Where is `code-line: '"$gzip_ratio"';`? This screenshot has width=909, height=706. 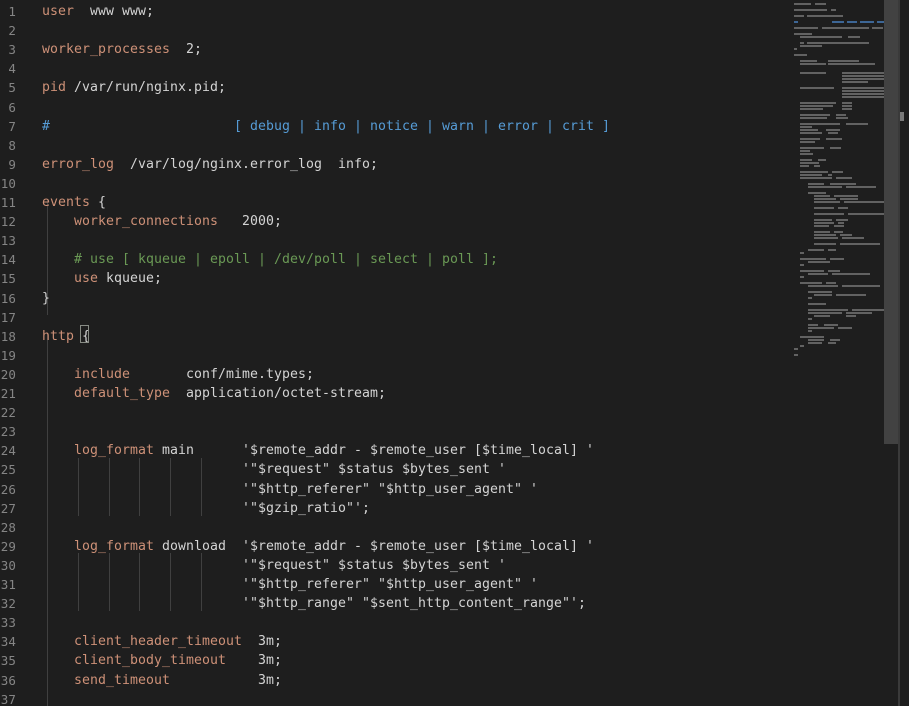 code-line: '"$gzip_ratio"'; is located at coordinates (206, 508).